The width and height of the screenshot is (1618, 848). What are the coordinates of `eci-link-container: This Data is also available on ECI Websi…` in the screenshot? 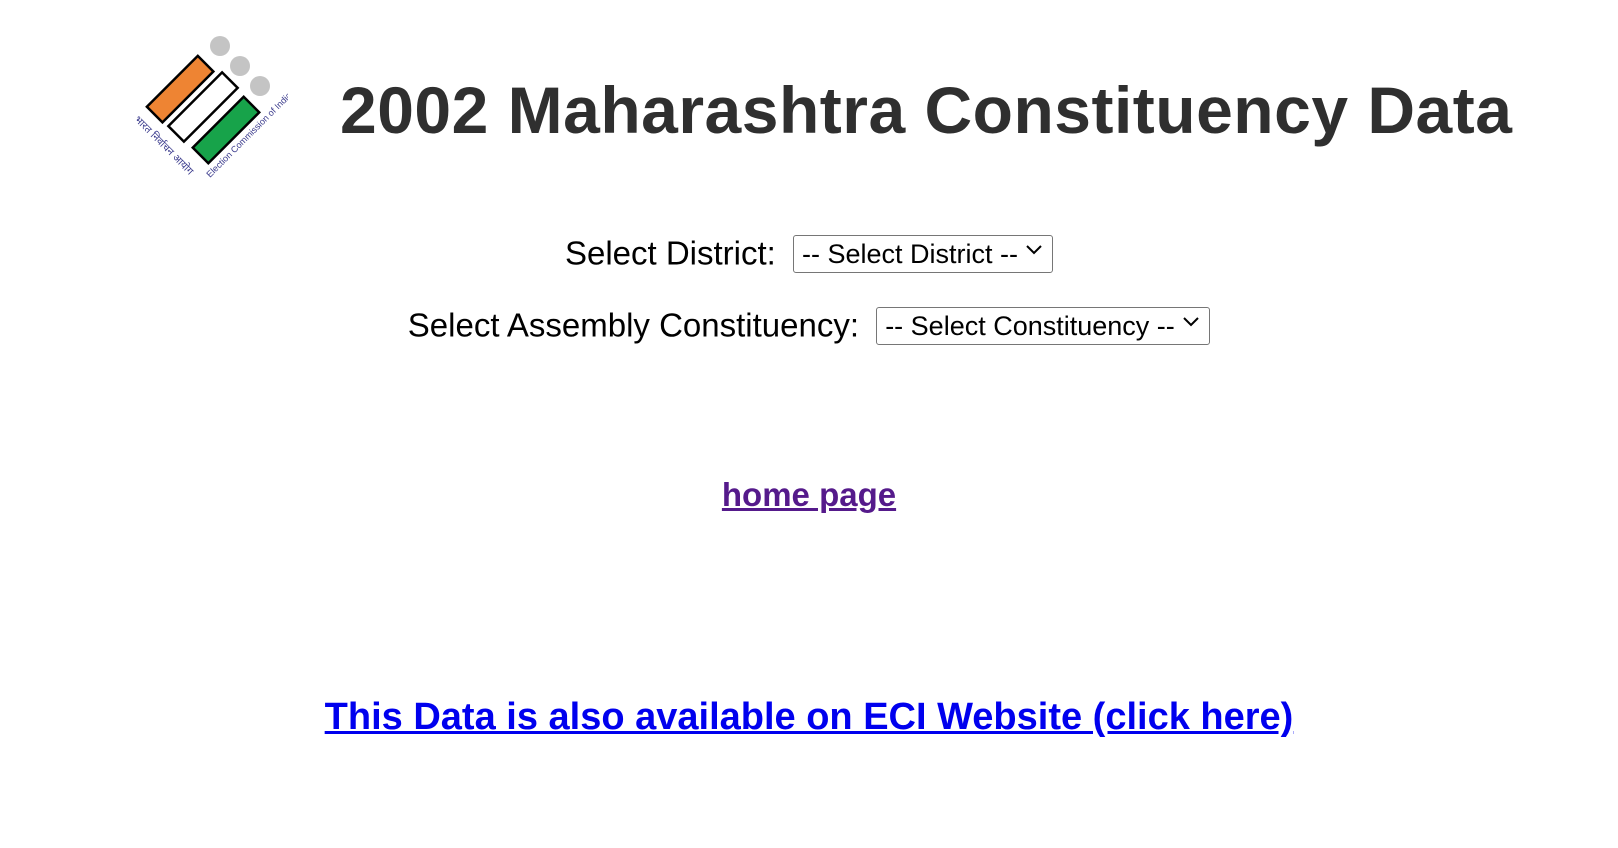 It's located at (809, 717).